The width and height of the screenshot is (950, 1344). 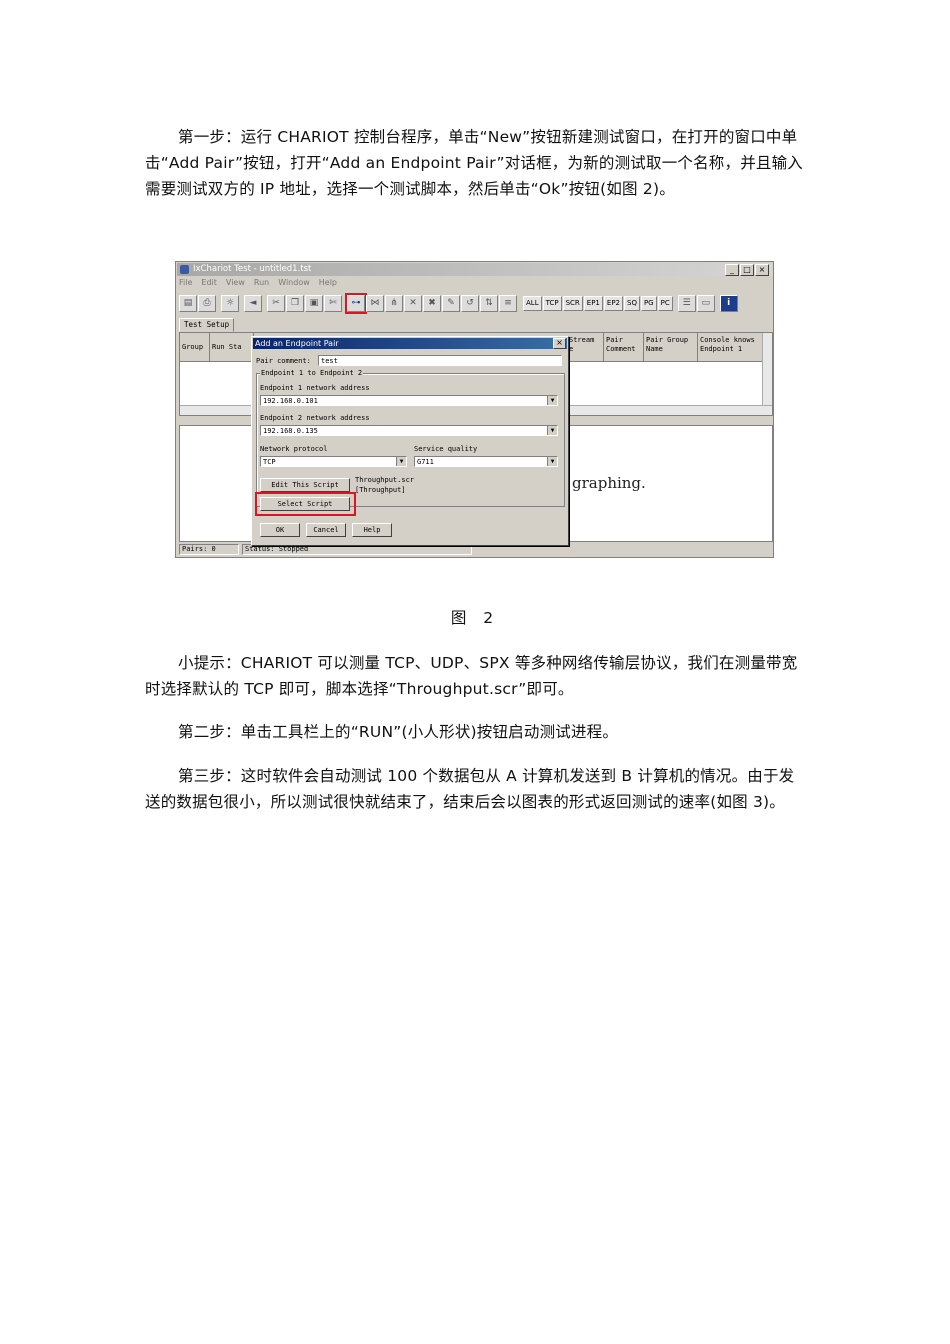 I want to click on endpoint2-address-value: 192.168.0.135, so click(x=290, y=431).